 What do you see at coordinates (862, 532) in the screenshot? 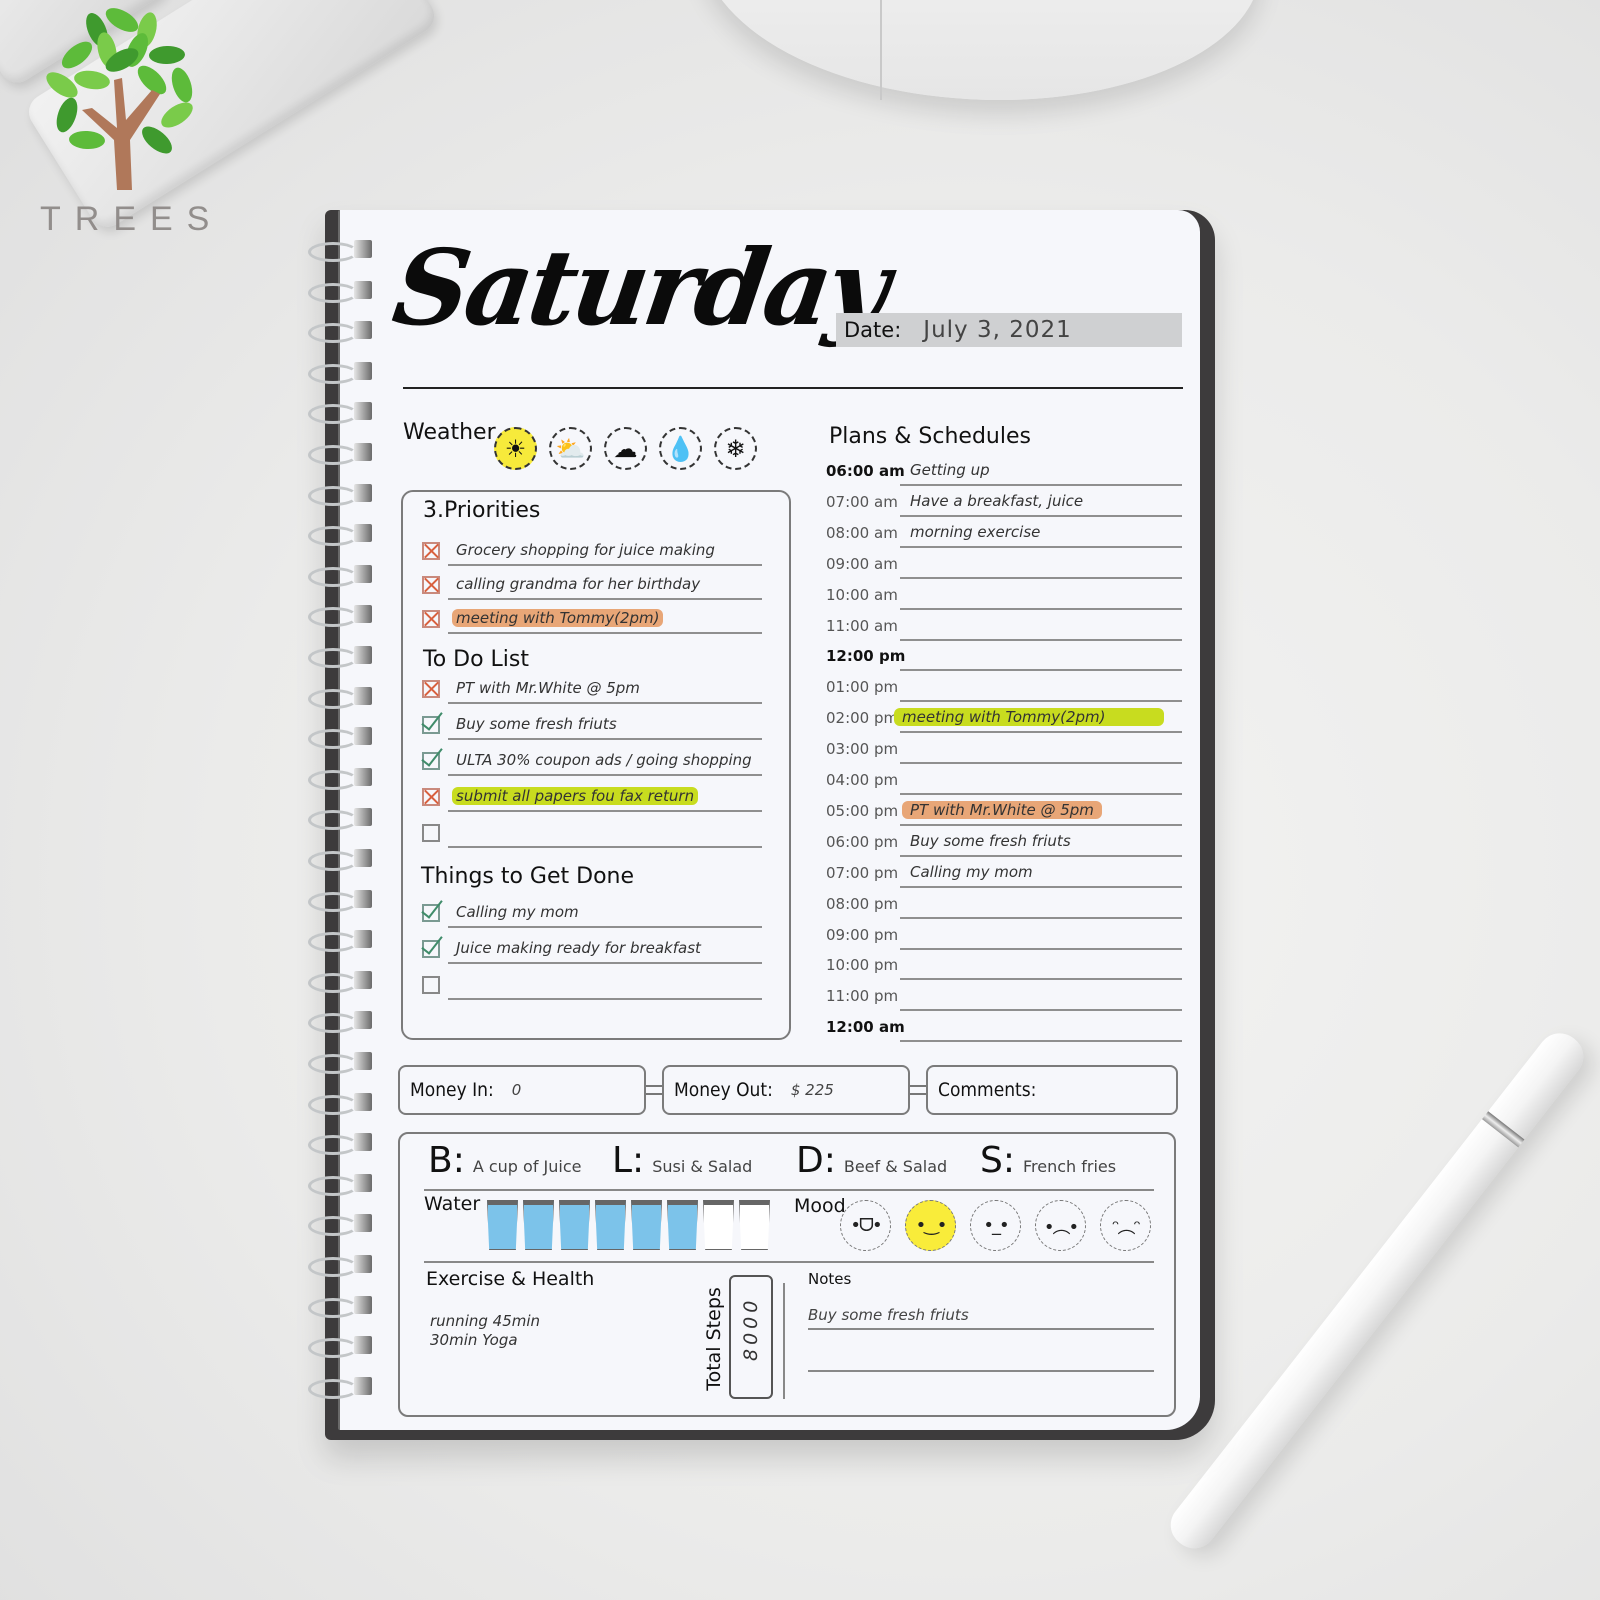
I see `schedule-time: 08:00 am` at bounding box center [862, 532].